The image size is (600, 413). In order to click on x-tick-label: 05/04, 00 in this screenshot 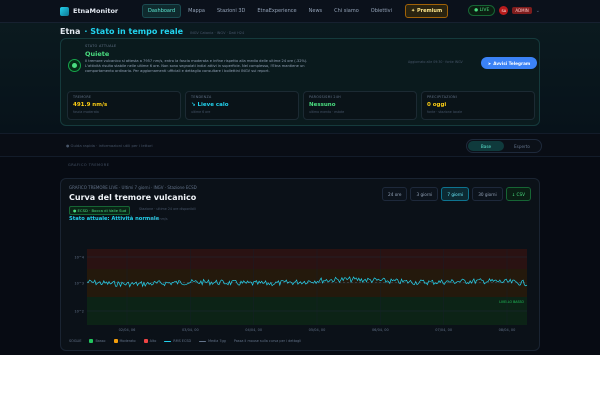, I will do `click(317, 330)`.